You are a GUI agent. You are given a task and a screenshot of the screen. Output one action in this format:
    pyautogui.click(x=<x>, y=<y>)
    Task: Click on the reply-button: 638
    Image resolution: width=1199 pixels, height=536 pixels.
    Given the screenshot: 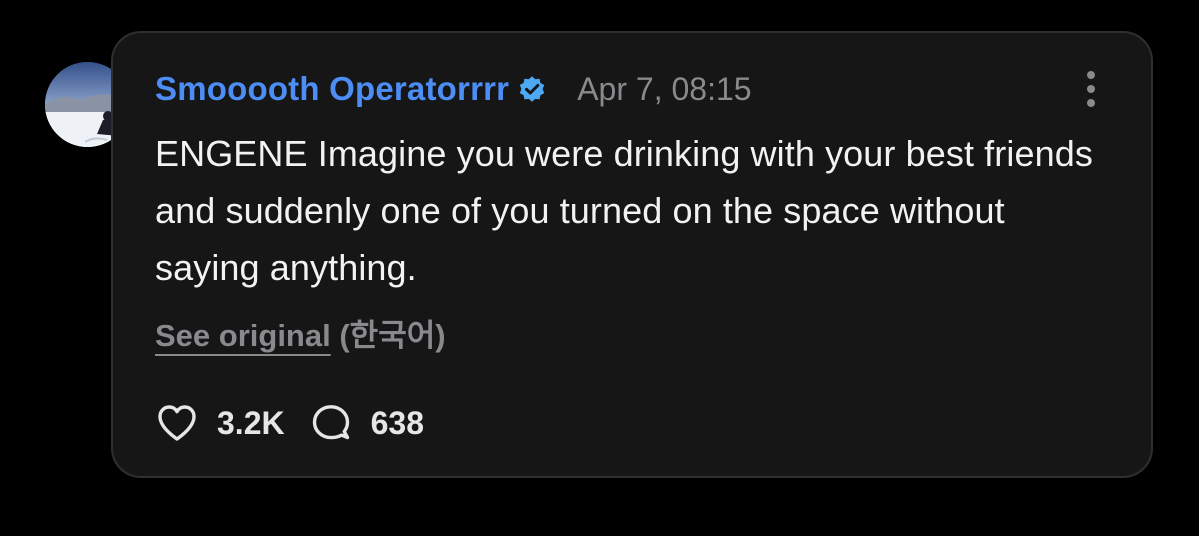 What is the action you would take?
    pyautogui.click(x=366, y=423)
    